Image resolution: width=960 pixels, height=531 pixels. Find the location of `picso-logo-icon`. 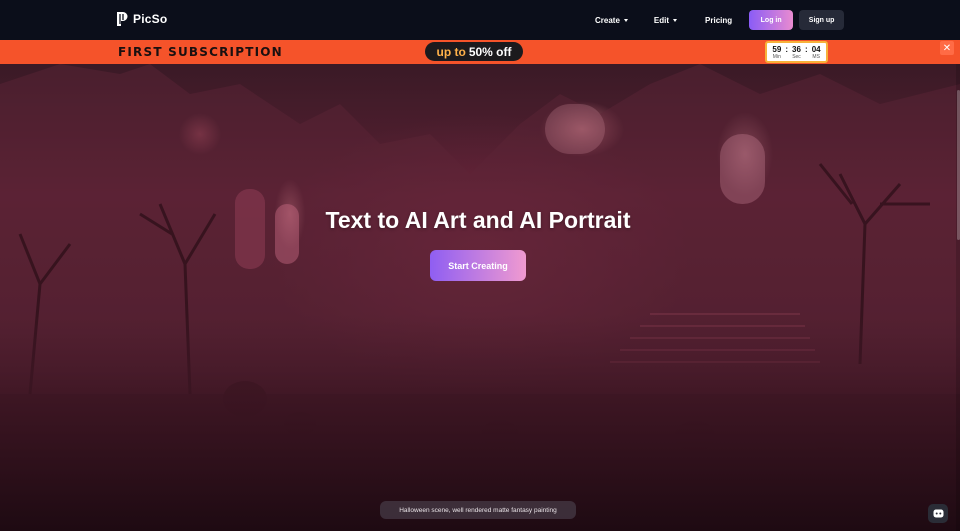

picso-logo-icon is located at coordinates (122, 19).